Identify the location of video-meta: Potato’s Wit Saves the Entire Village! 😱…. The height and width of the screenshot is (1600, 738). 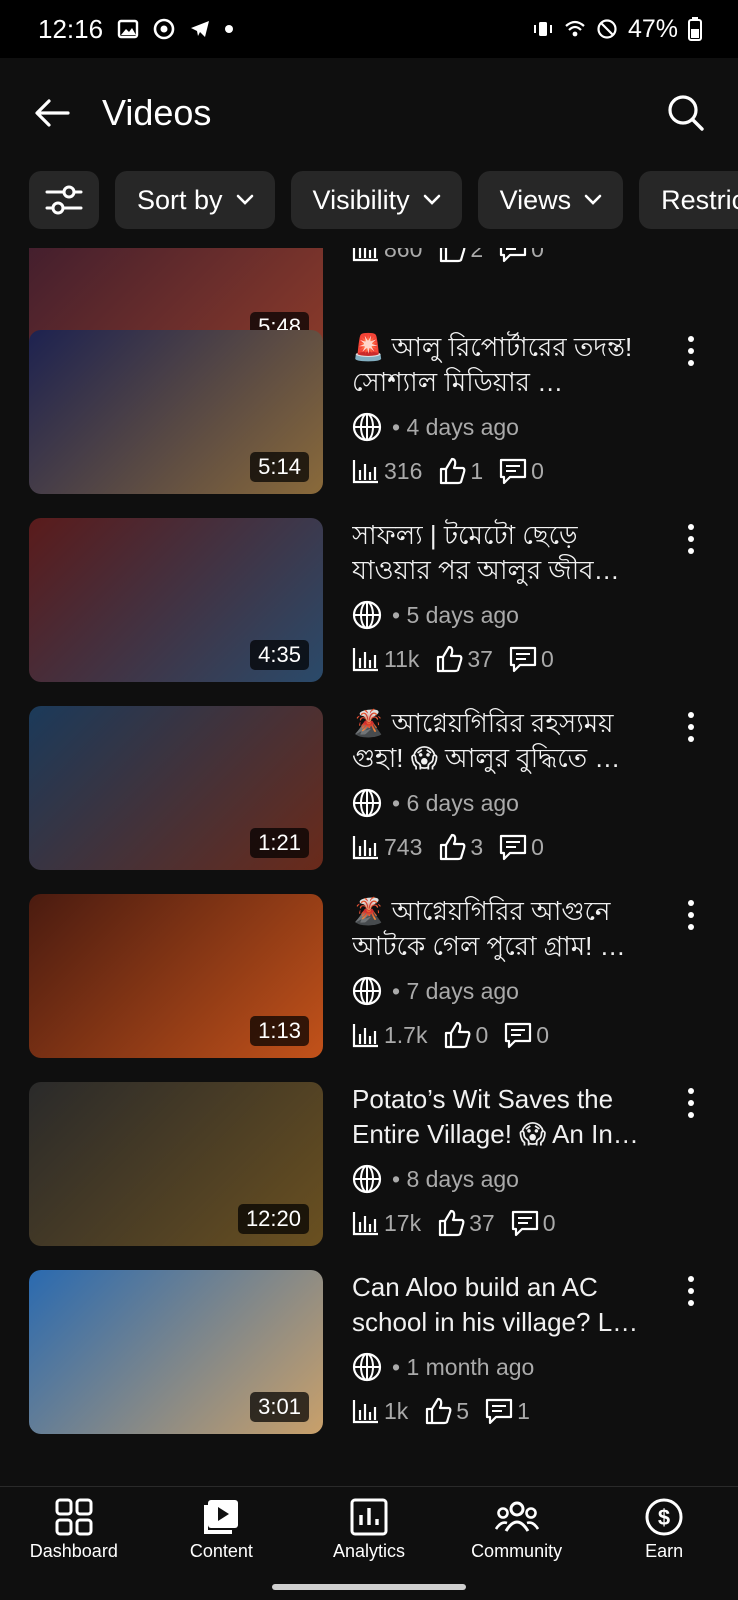
(502, 1161).